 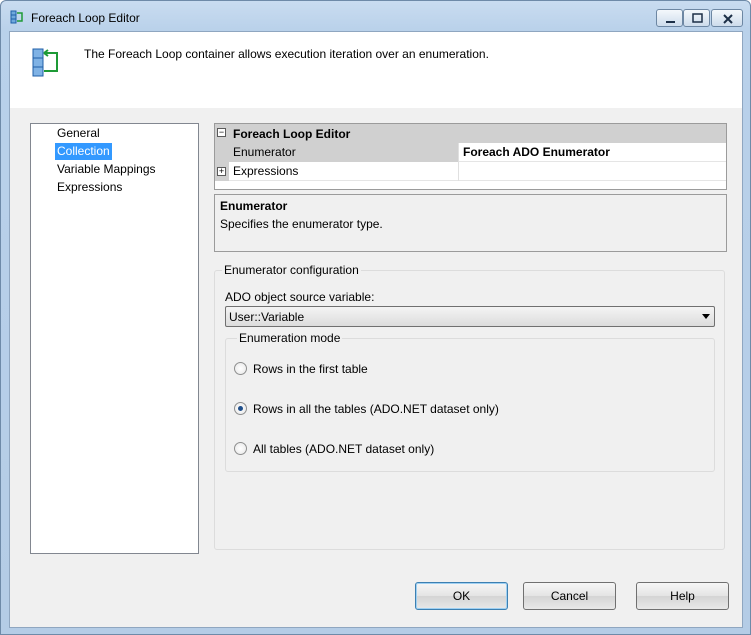 What do you see at coordinates (670, 22) in the screenshot?
I see `minimize-icon` at bounding box center [670, 22].